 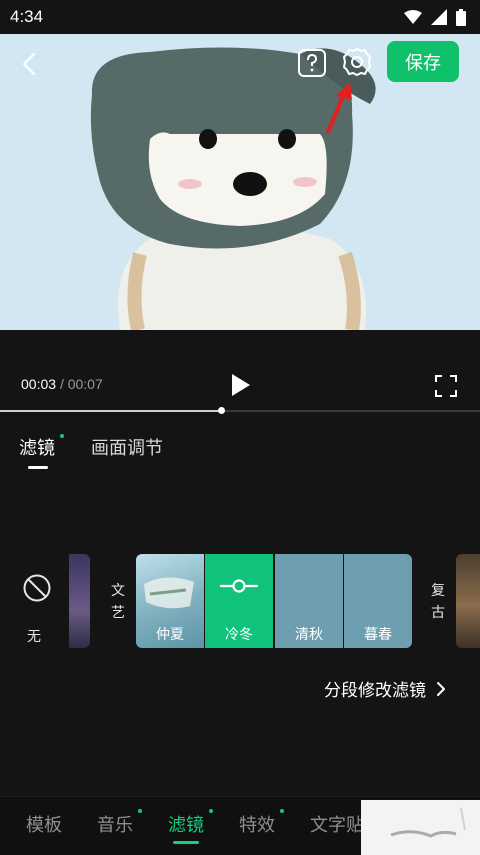 I want to click on tab-filter-dot, so click(x=211, y=811).